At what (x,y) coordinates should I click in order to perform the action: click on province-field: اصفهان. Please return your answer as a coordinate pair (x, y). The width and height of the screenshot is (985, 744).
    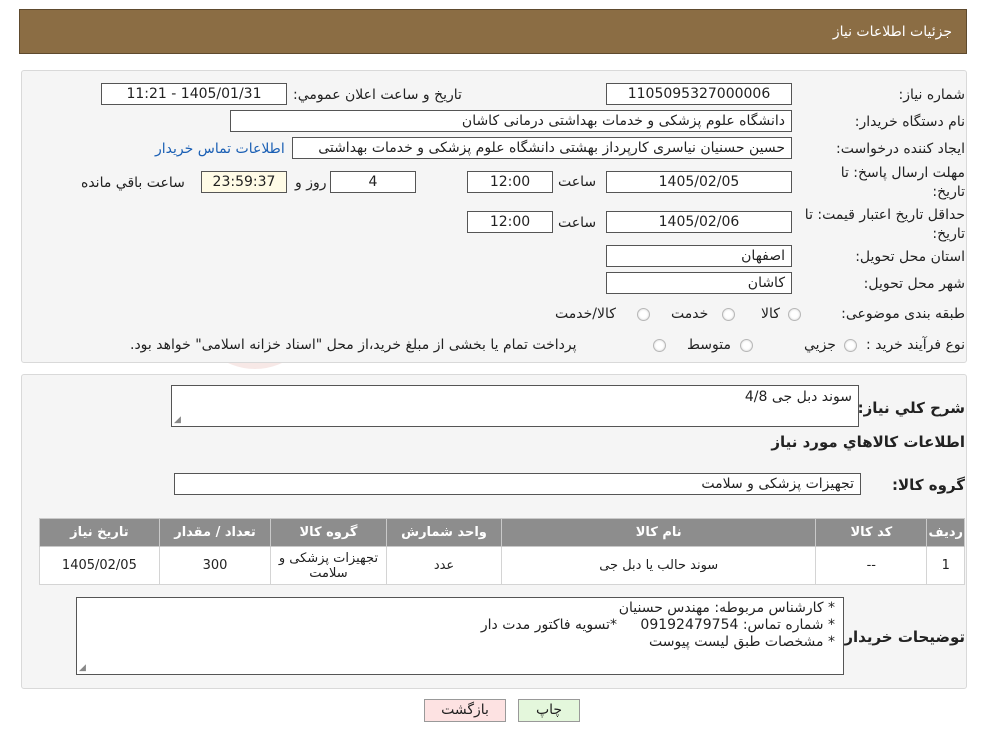
    Looking at the image, I should click on (699, 256).